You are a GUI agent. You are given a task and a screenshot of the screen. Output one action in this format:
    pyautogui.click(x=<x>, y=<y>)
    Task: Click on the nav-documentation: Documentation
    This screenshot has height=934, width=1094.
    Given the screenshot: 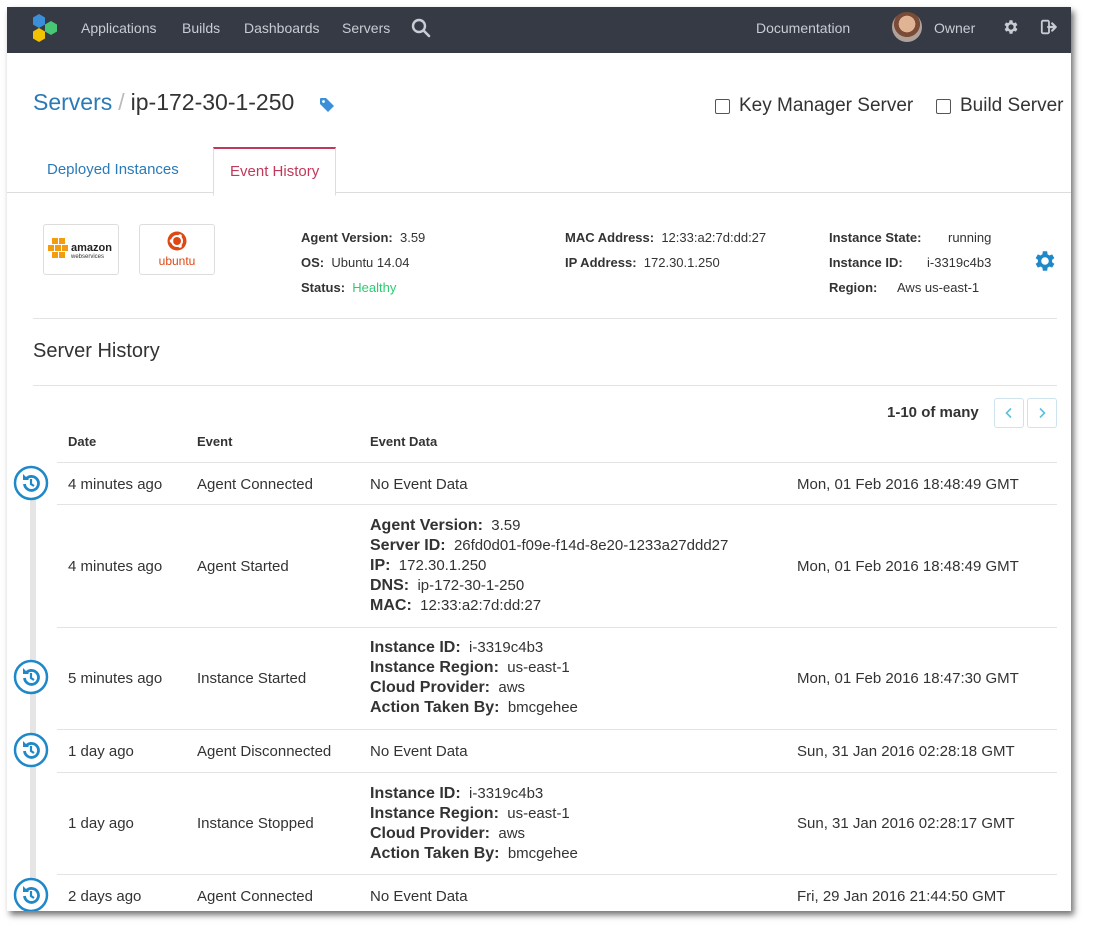 What is the action you would take?
    pyautogui.click(x=803, y=28)
    